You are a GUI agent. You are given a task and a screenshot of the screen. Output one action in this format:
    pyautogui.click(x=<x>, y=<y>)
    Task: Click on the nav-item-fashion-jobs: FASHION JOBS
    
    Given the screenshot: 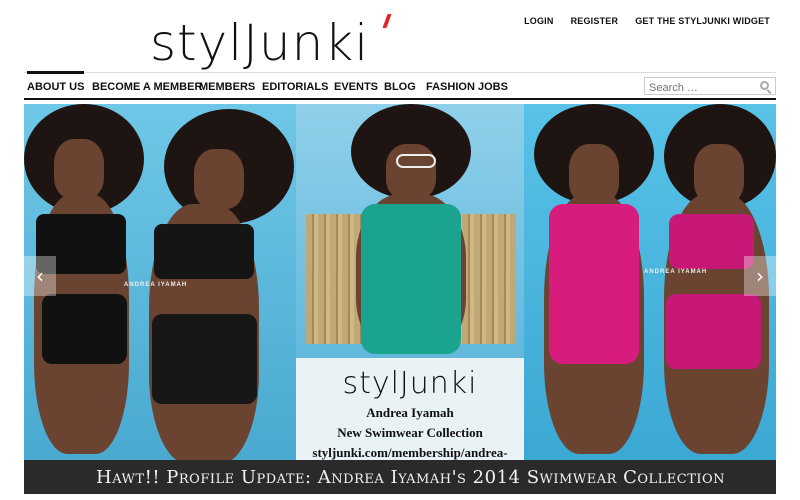 What is the action you would take?
    pyautogui.click(x=467, y=86)
    